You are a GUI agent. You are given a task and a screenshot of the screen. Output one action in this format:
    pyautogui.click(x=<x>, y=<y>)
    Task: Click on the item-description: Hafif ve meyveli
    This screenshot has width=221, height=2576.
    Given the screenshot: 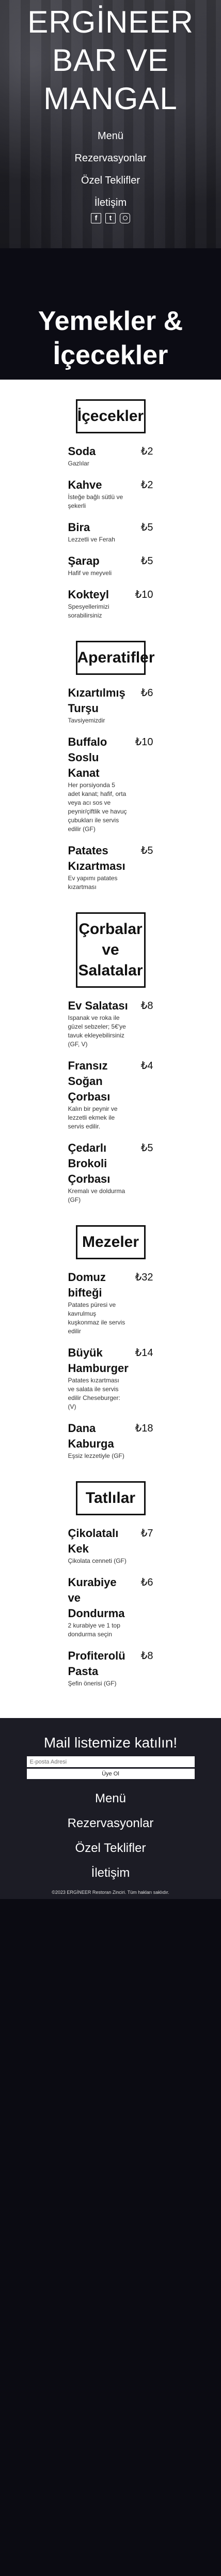 What is the action you would take?
    pyautogui.click(x=90, y=573)
    